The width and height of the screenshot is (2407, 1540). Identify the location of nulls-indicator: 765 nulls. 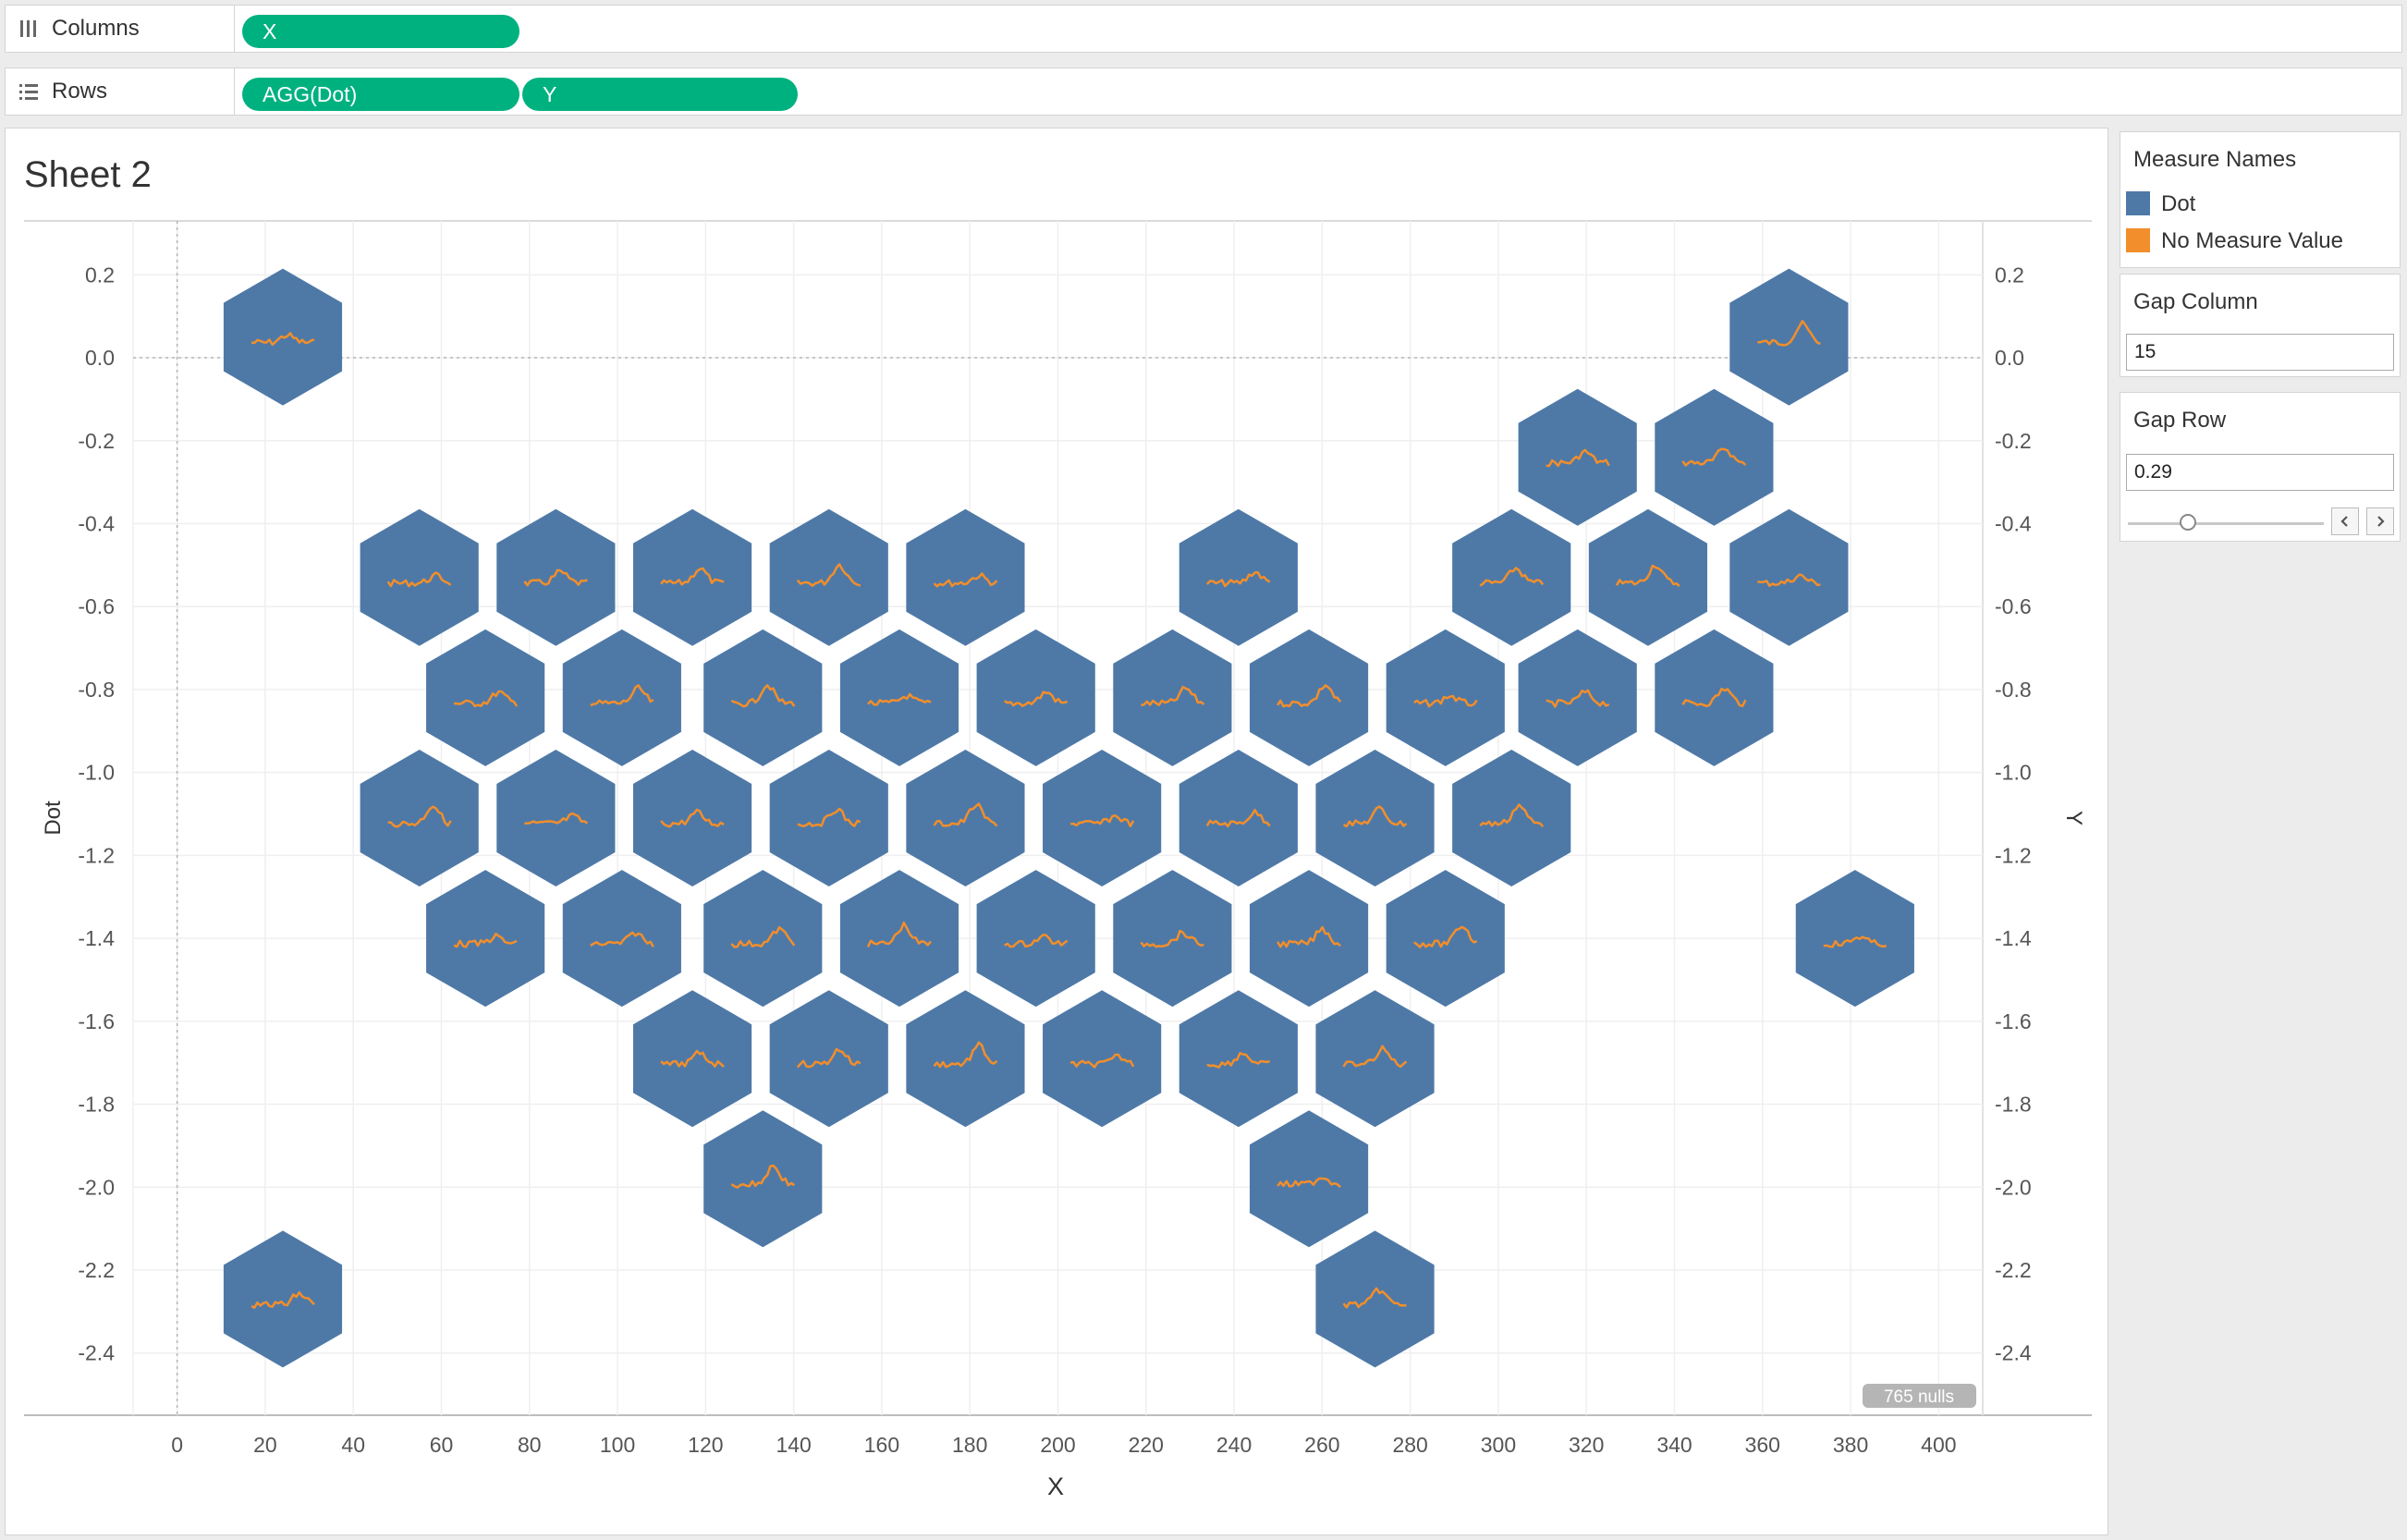
(1919, 1396).